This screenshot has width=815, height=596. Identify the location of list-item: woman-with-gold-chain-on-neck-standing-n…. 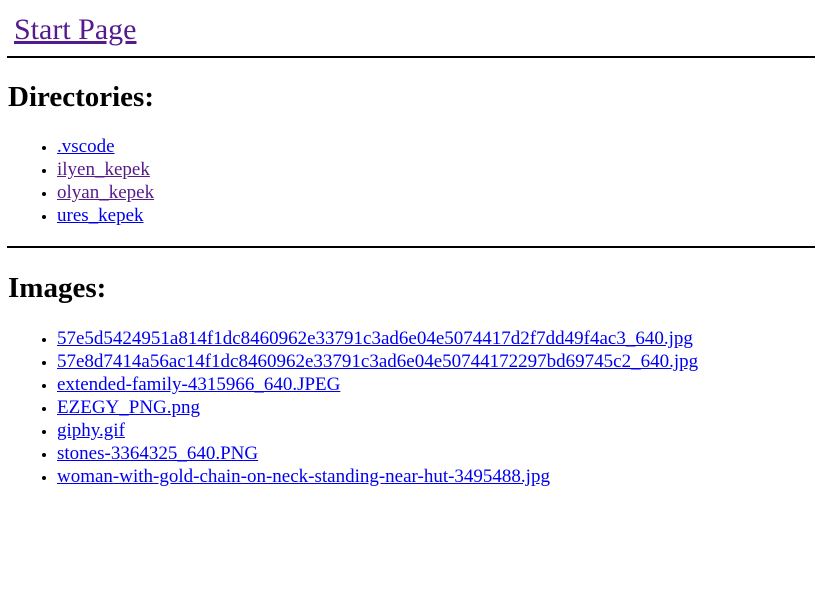
(377, 476).